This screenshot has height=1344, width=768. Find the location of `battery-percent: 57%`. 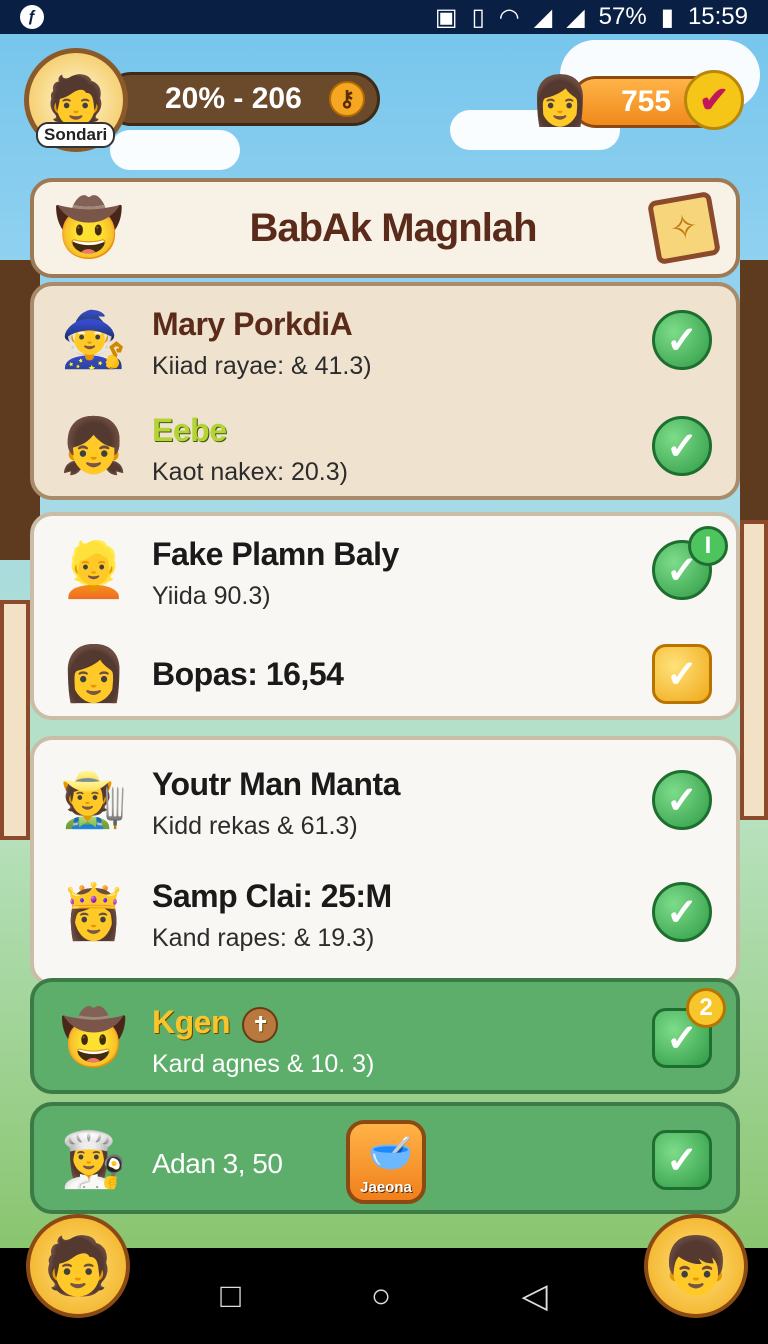

battery-percent: 57% is located at coordinates (622, 16).